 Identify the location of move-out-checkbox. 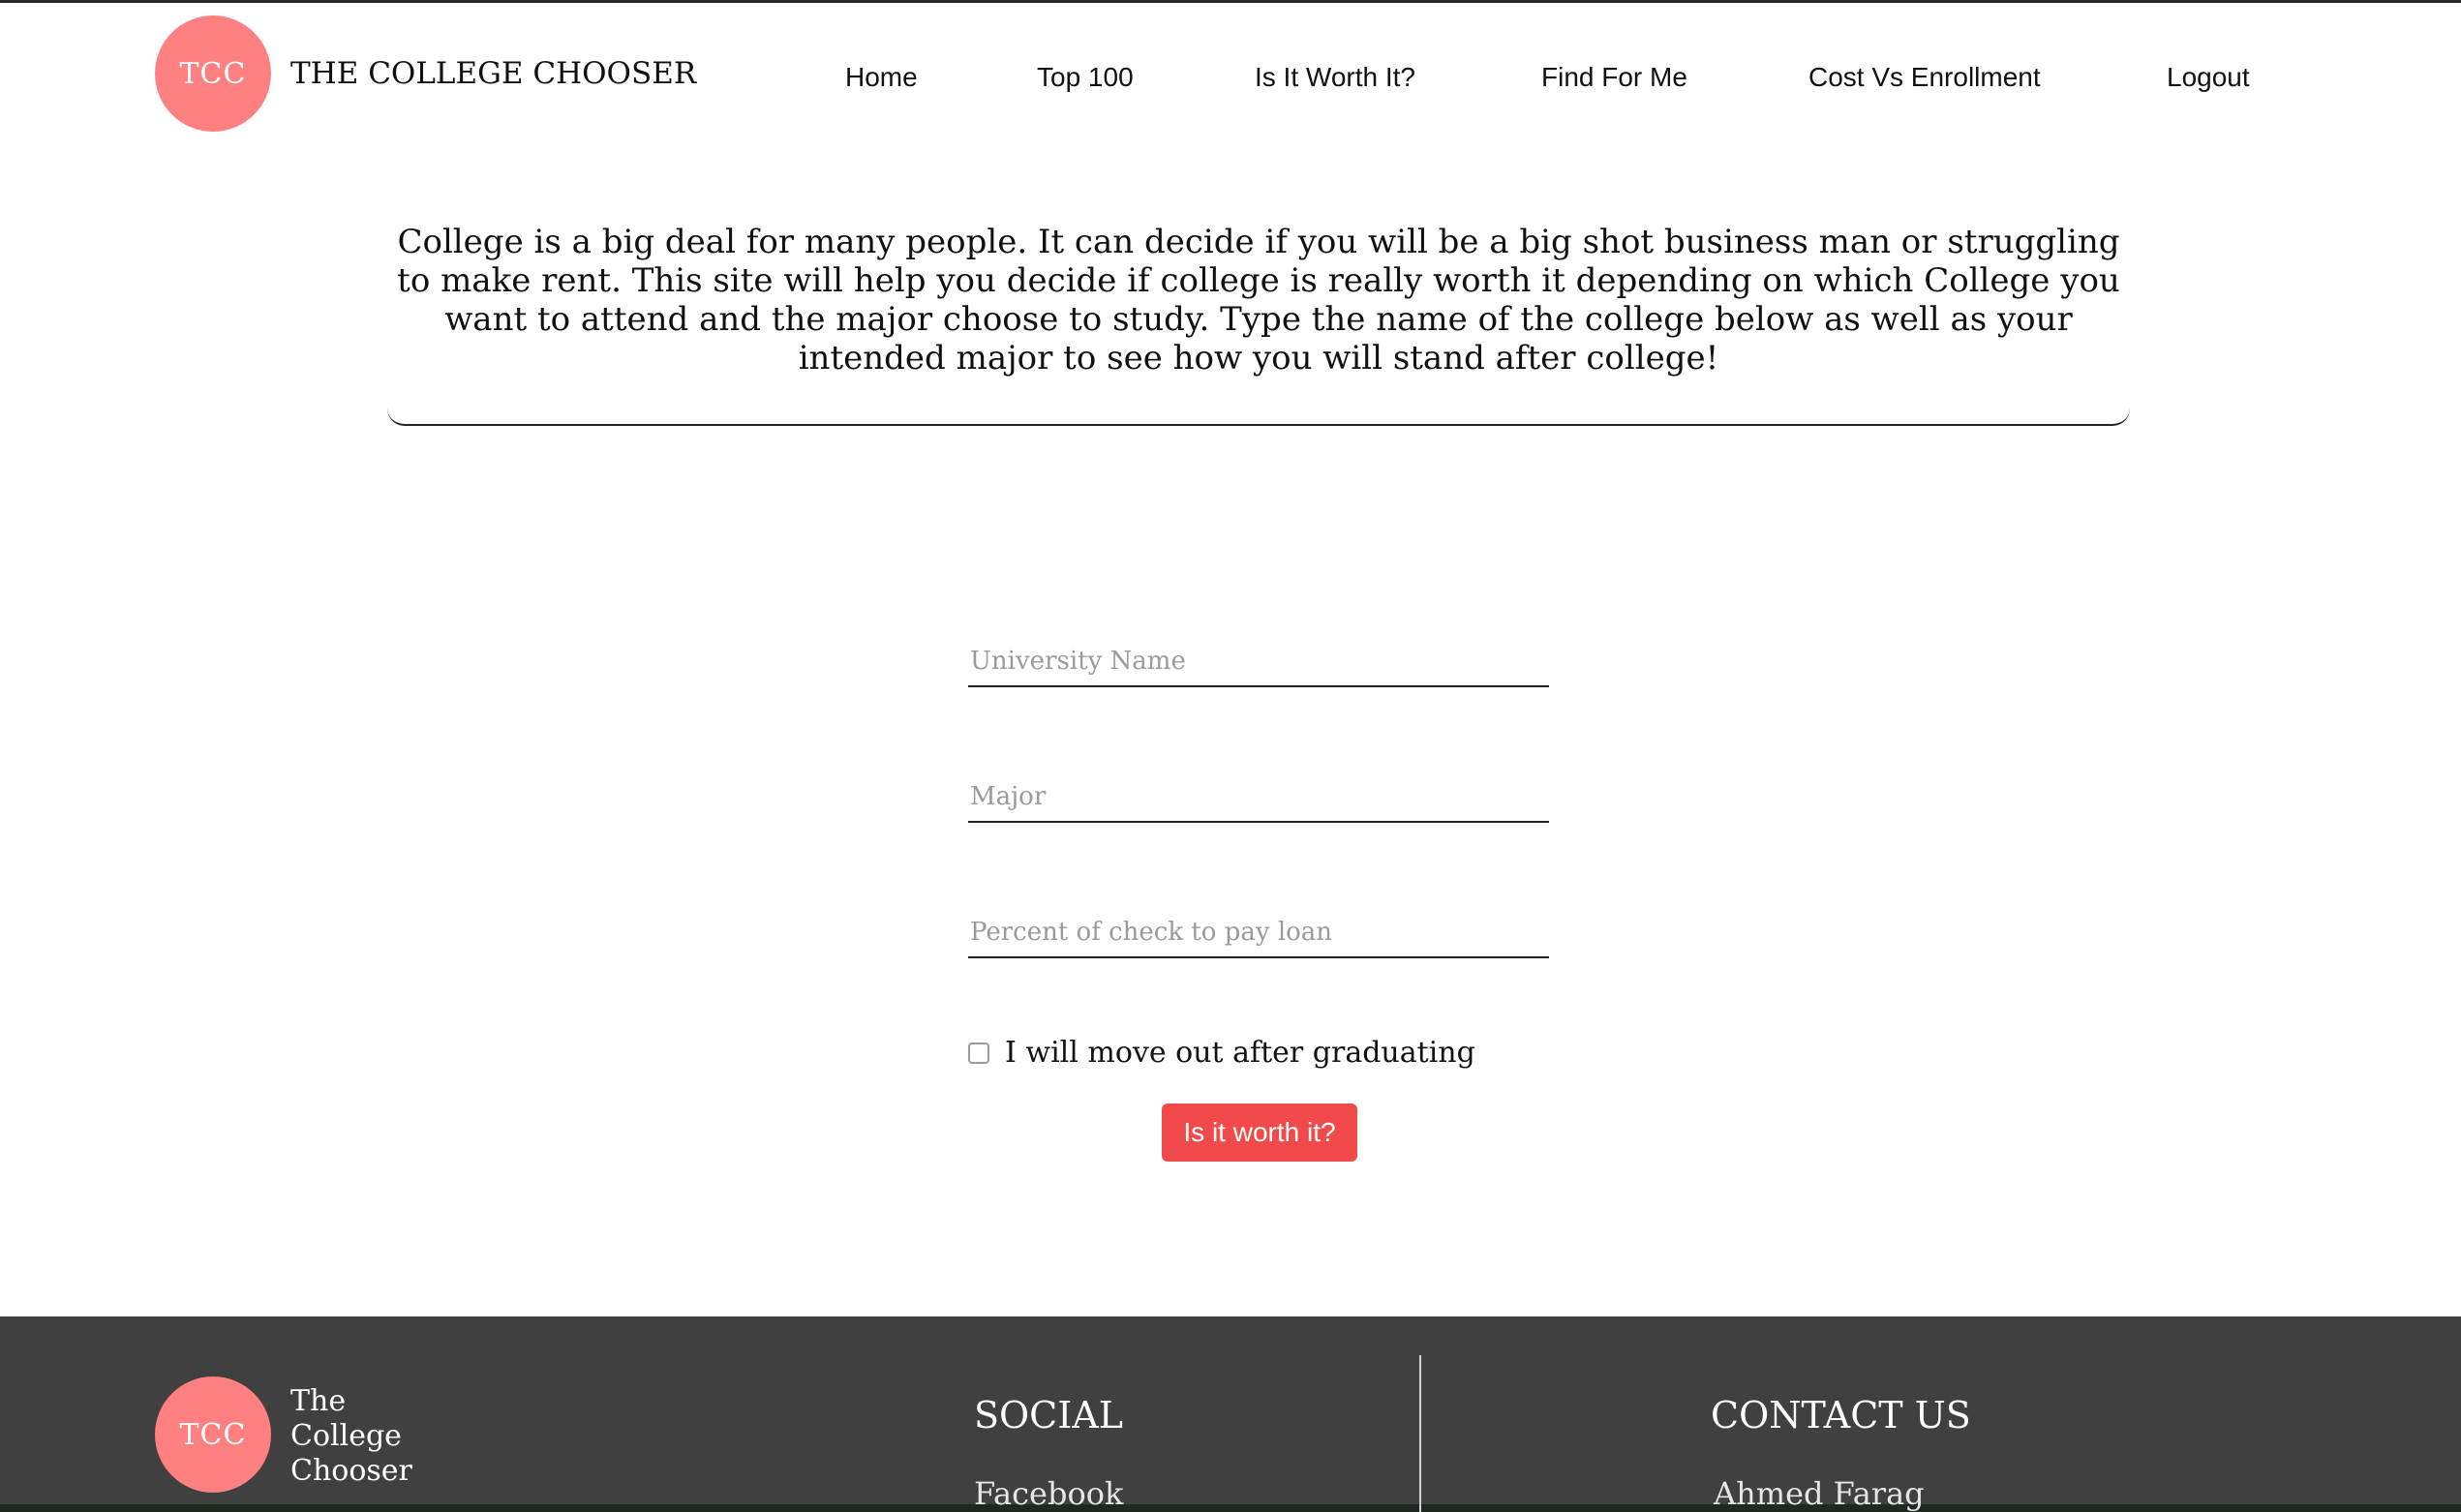
(978, 1053).